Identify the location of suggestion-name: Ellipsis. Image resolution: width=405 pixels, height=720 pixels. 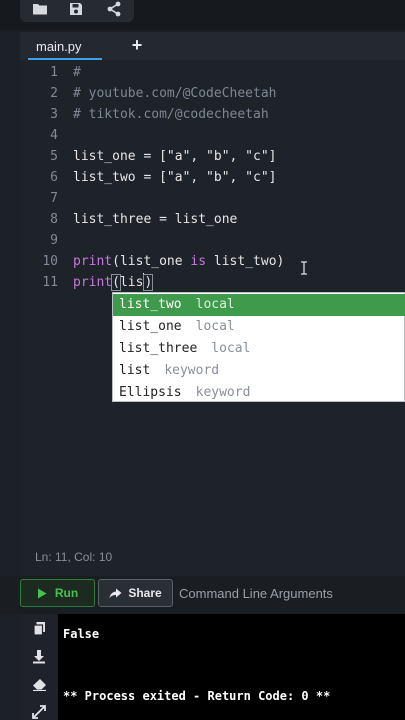
(150, 392).